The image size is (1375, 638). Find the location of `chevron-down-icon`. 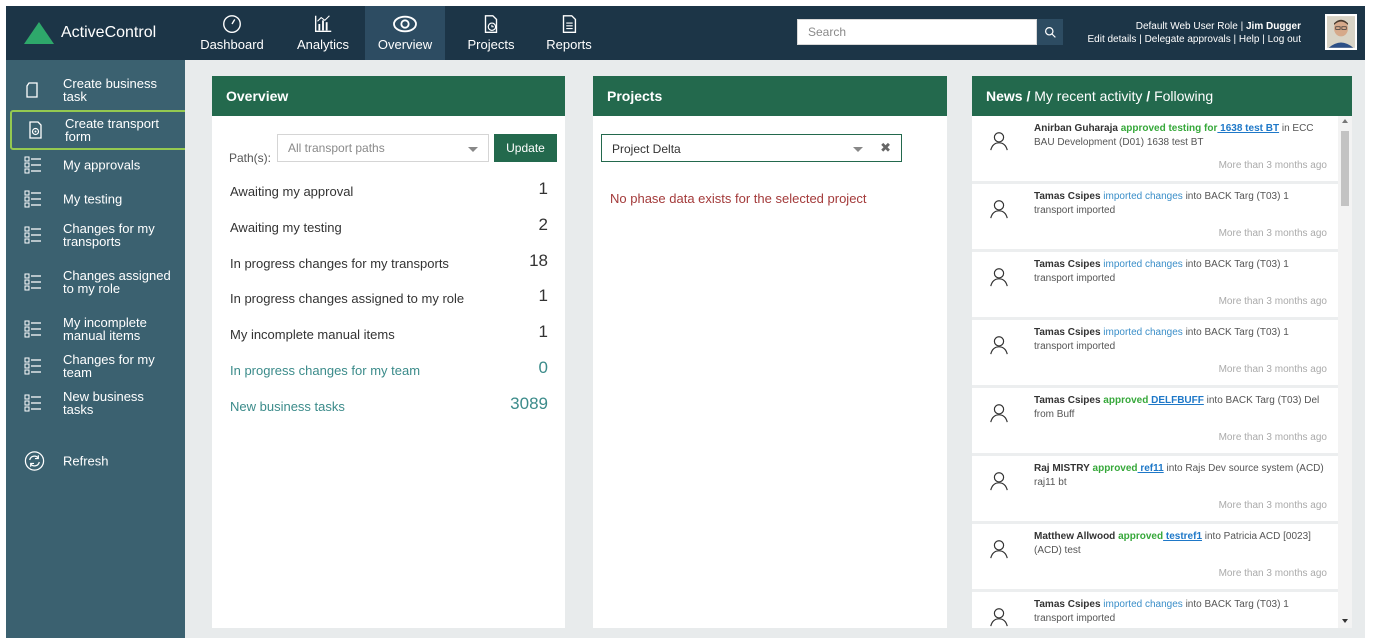

chevron-down-icon is located at coordinates (473, 149).